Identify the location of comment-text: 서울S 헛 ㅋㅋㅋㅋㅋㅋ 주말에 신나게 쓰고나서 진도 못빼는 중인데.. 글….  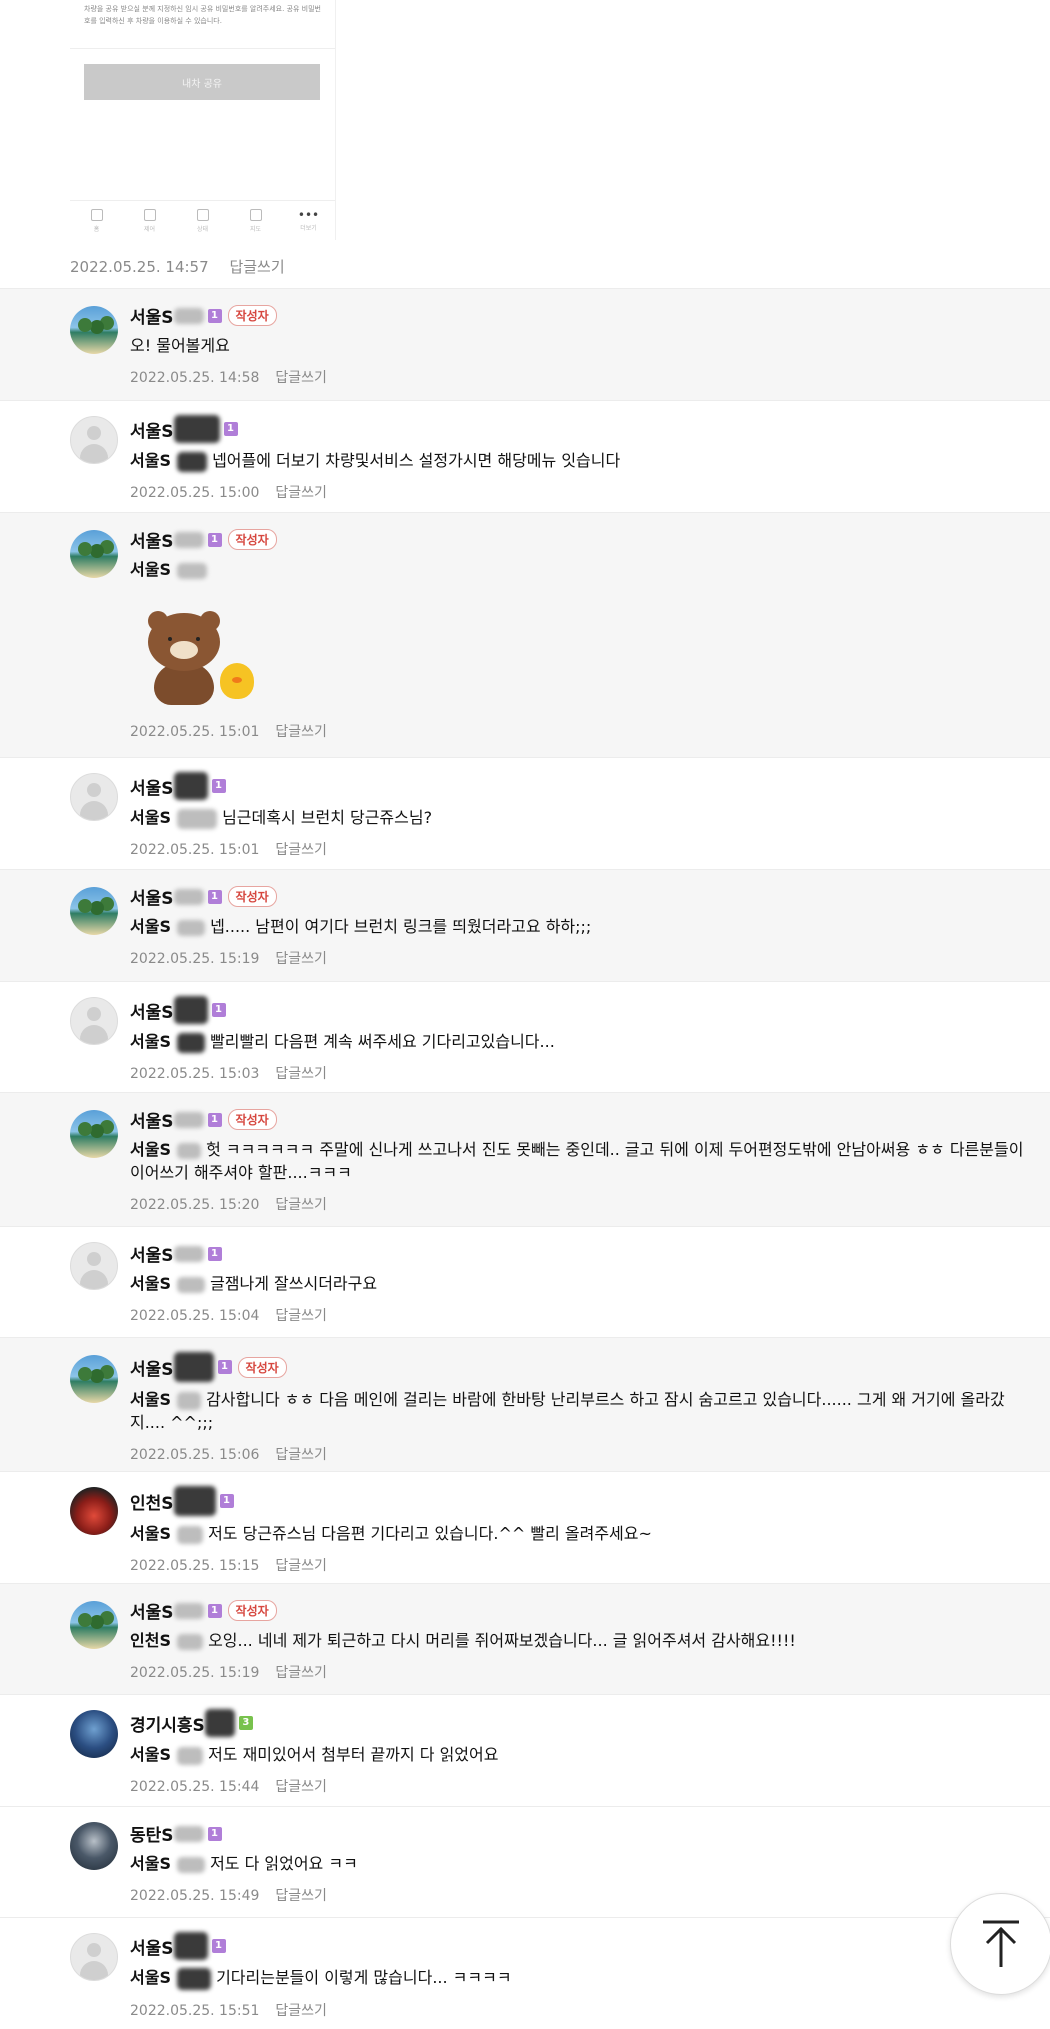
(577, 1161).